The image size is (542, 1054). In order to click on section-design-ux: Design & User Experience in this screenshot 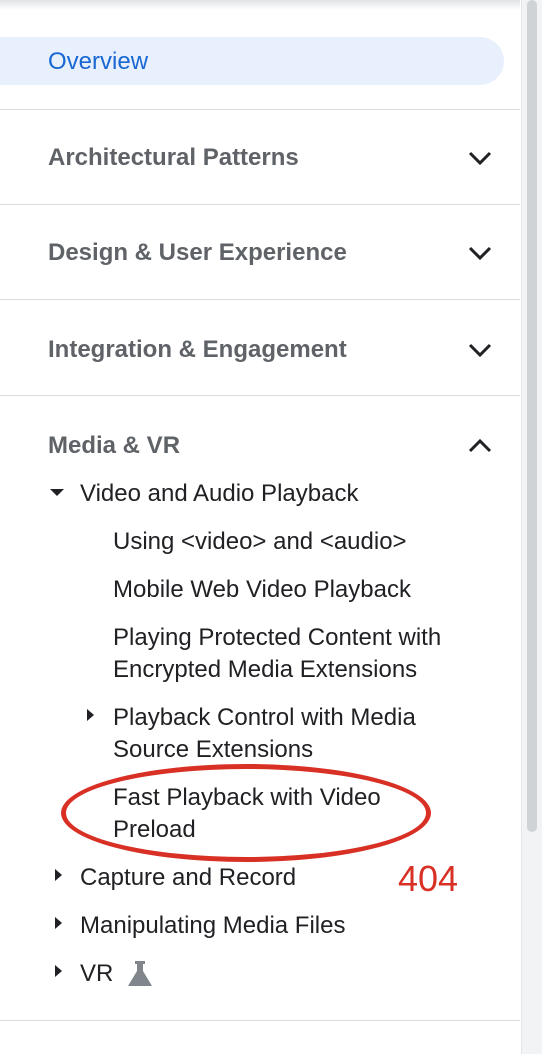, I will do `click(260, 252)`.